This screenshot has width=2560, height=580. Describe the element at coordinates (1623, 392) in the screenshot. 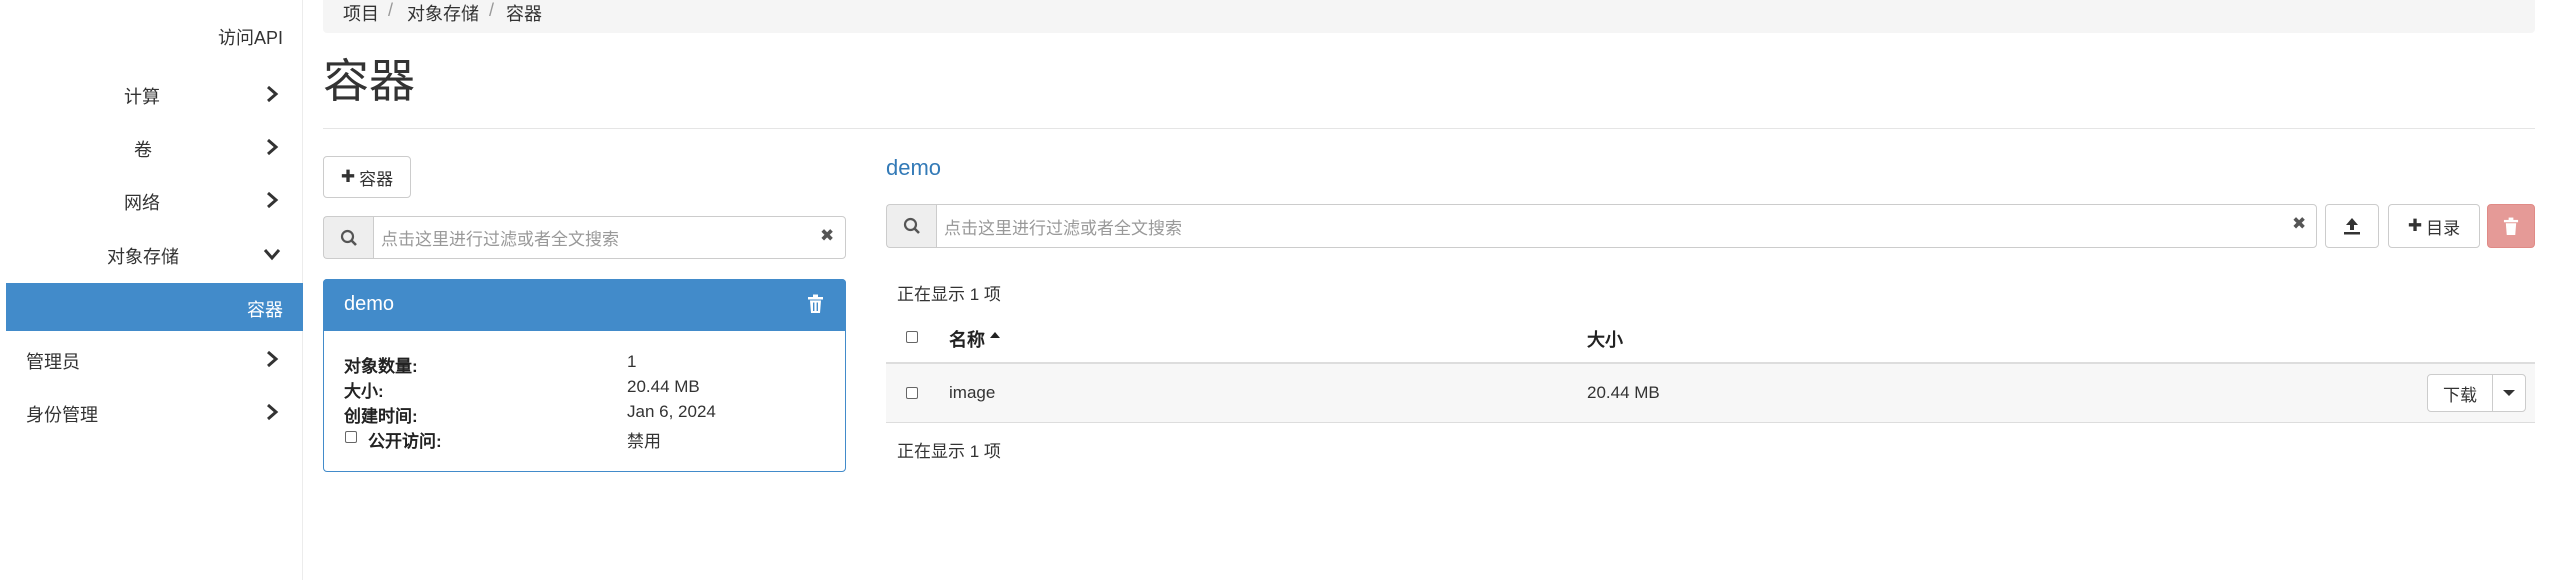

I see `object-size: 20.44 MB` at that location.